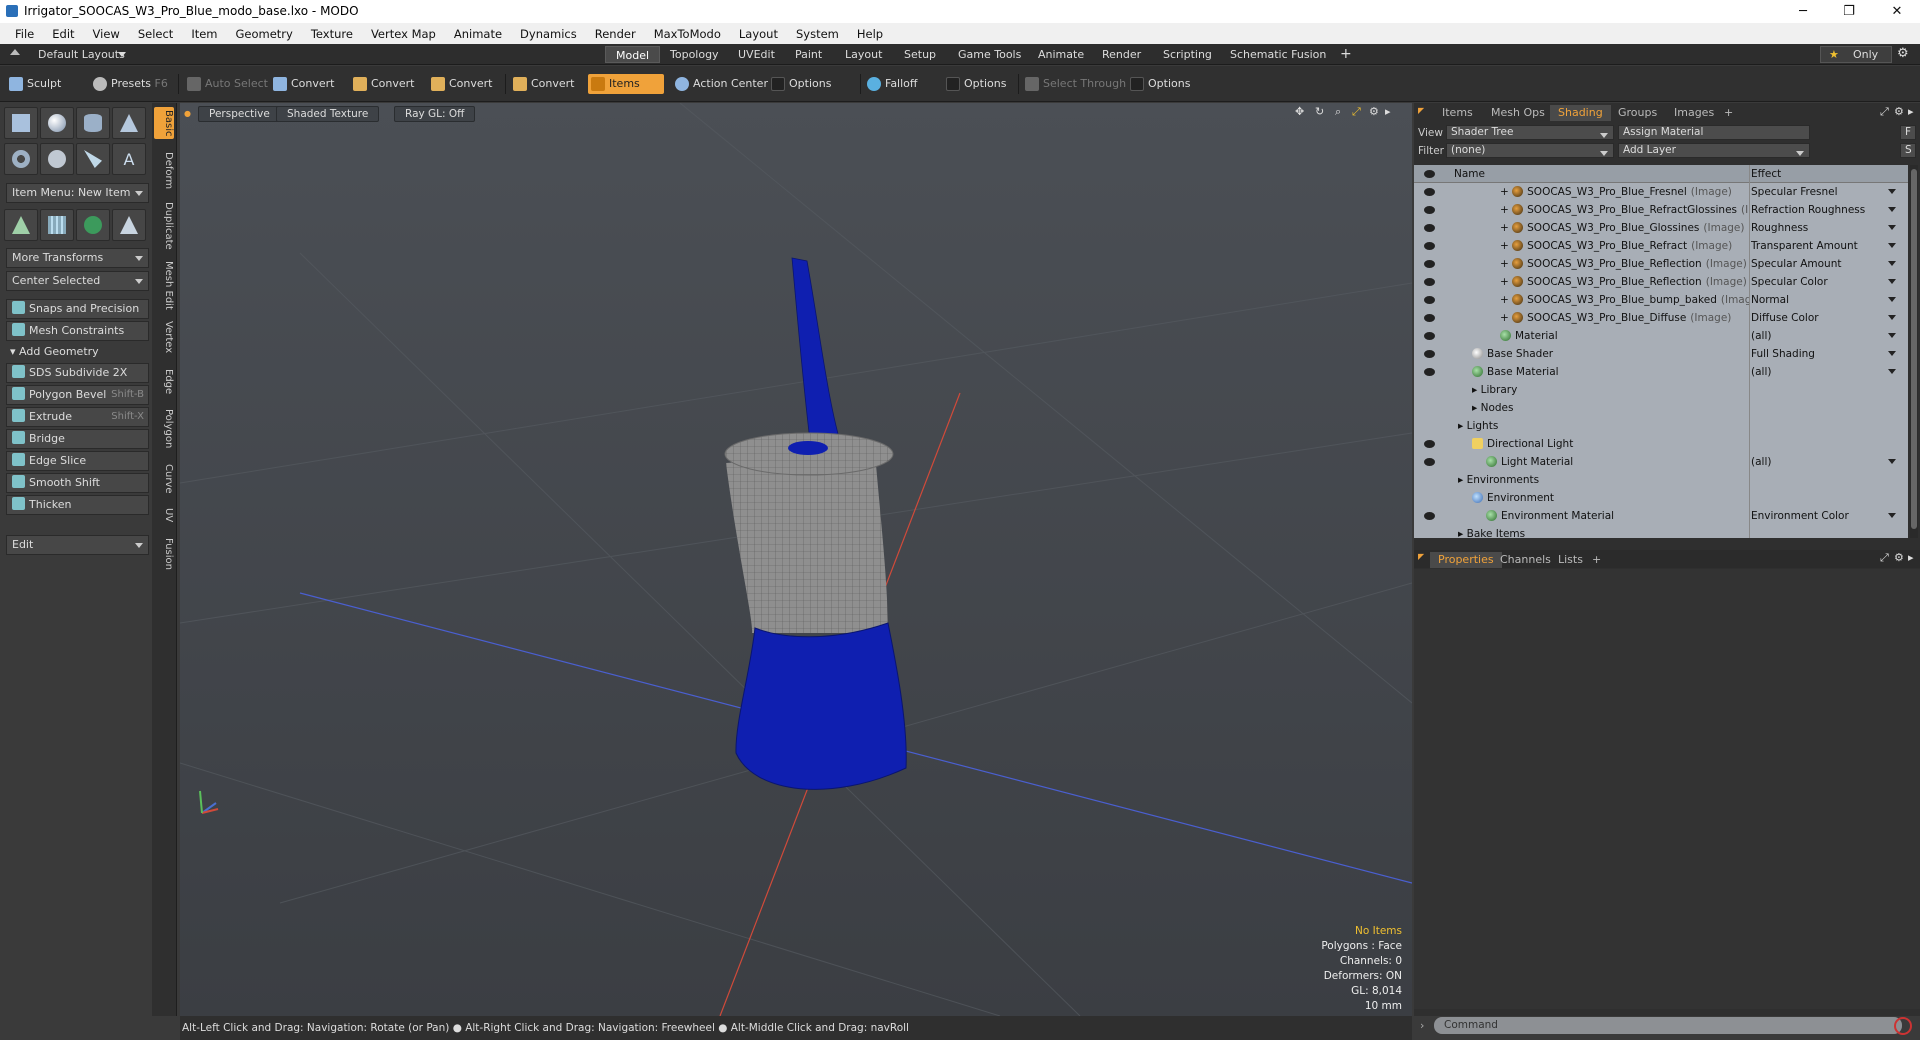 This screenshot has width=1920, height=1040. Describe the element at coordinates (1421, 110) in the screenshot. I see `panel-menu-icon: ◤` at that location.